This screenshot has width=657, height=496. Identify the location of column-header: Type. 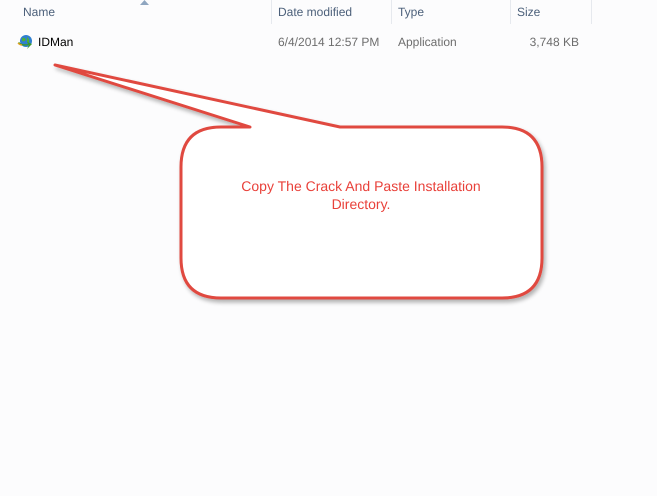
(451, 12).